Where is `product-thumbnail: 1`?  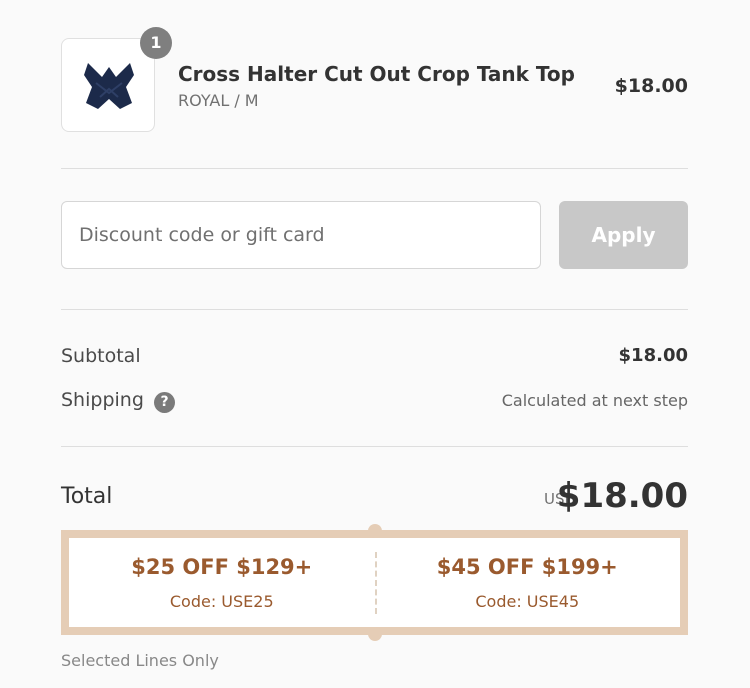 product-thumbnail: 1 is located at coordinates (116, 79).